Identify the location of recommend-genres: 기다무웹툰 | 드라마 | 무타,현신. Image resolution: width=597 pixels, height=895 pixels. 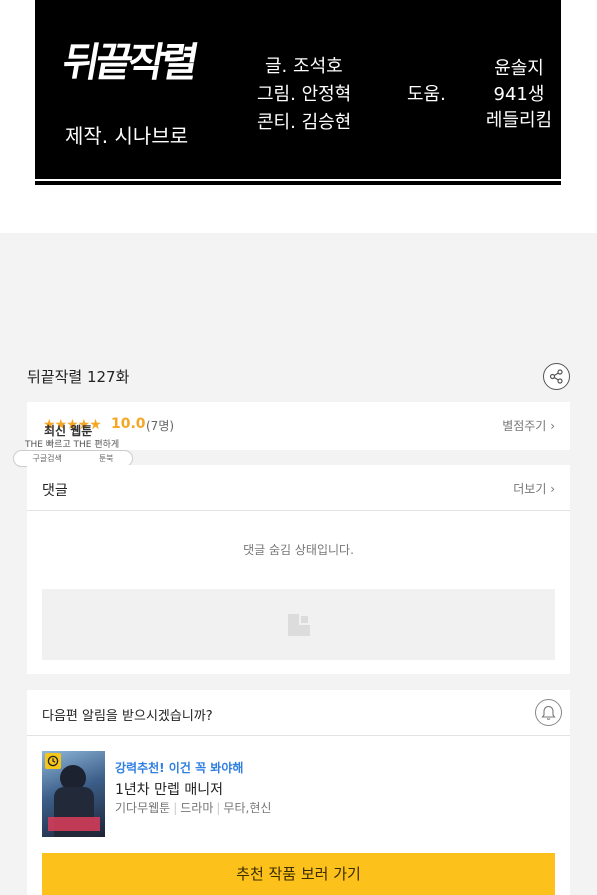
(193, 807).